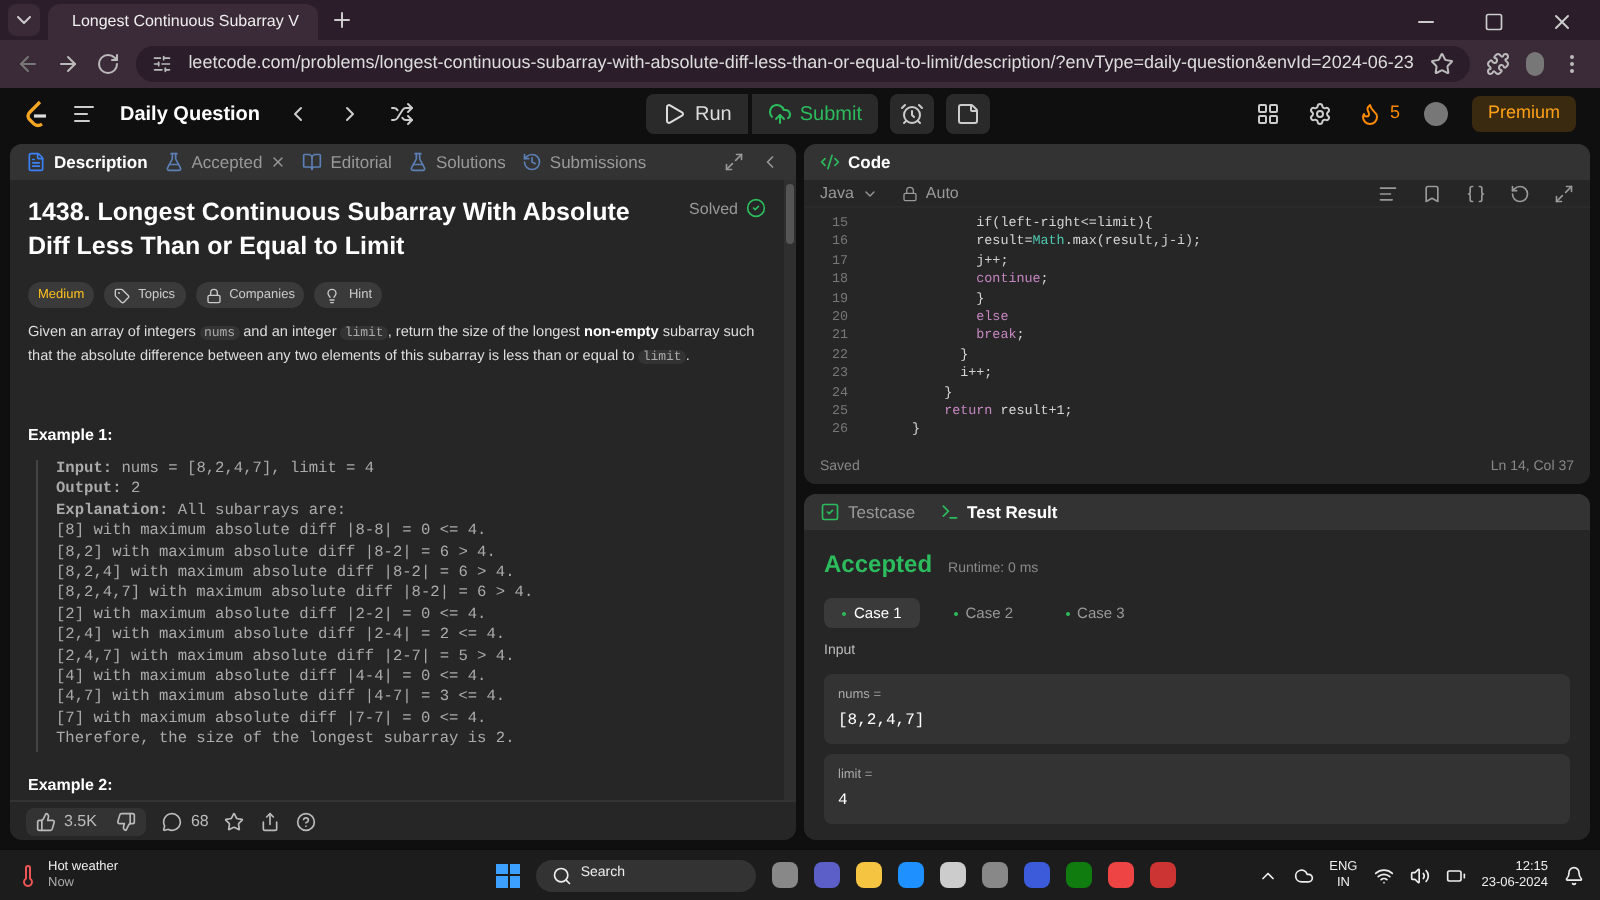 The height and width of the screenshot is (900, 1600). I want to click on settings-icon, so click(1319, 114).